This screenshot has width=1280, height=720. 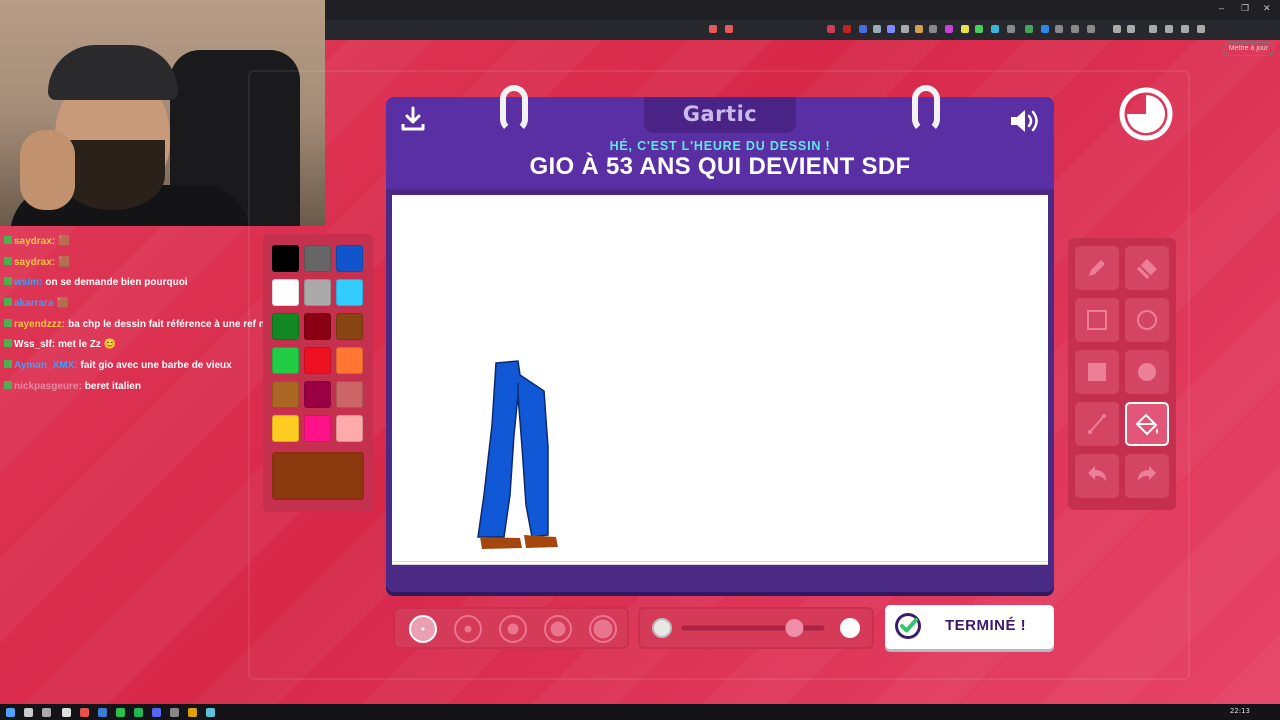 What do you see at coordinates (1147, 372) in the screenshot?
I see `filled-ellipse-tool` at bounding box center [1147, 372].